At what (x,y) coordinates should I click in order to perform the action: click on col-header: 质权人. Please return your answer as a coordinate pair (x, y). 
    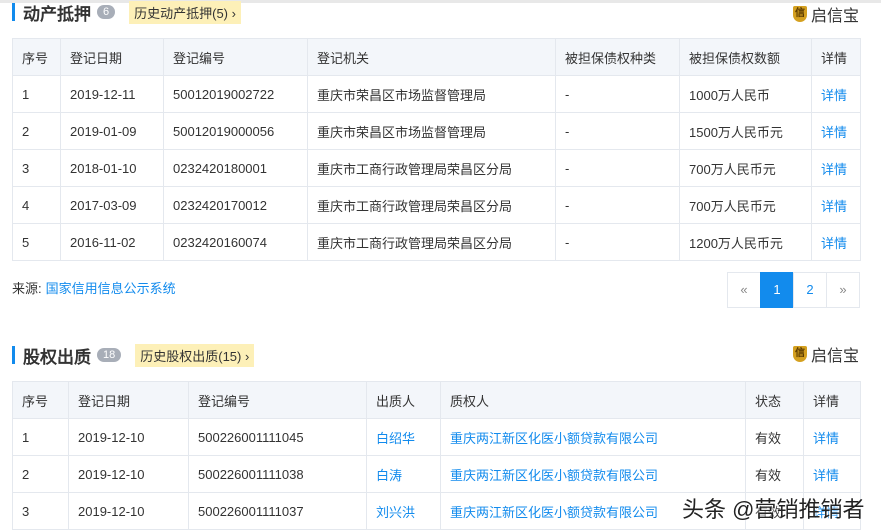
    Looking at the image, I should click on (593, 400).